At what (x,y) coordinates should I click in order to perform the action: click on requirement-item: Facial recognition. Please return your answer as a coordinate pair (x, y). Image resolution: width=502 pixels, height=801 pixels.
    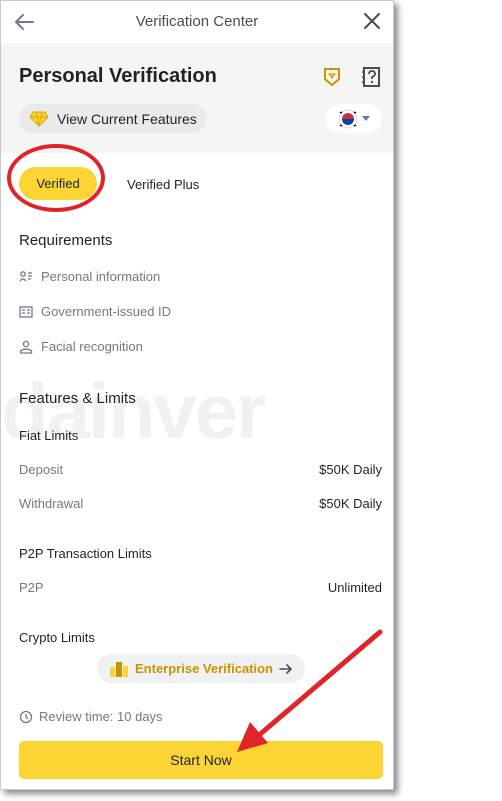
    Looking at the image, I should click on (81, 346).